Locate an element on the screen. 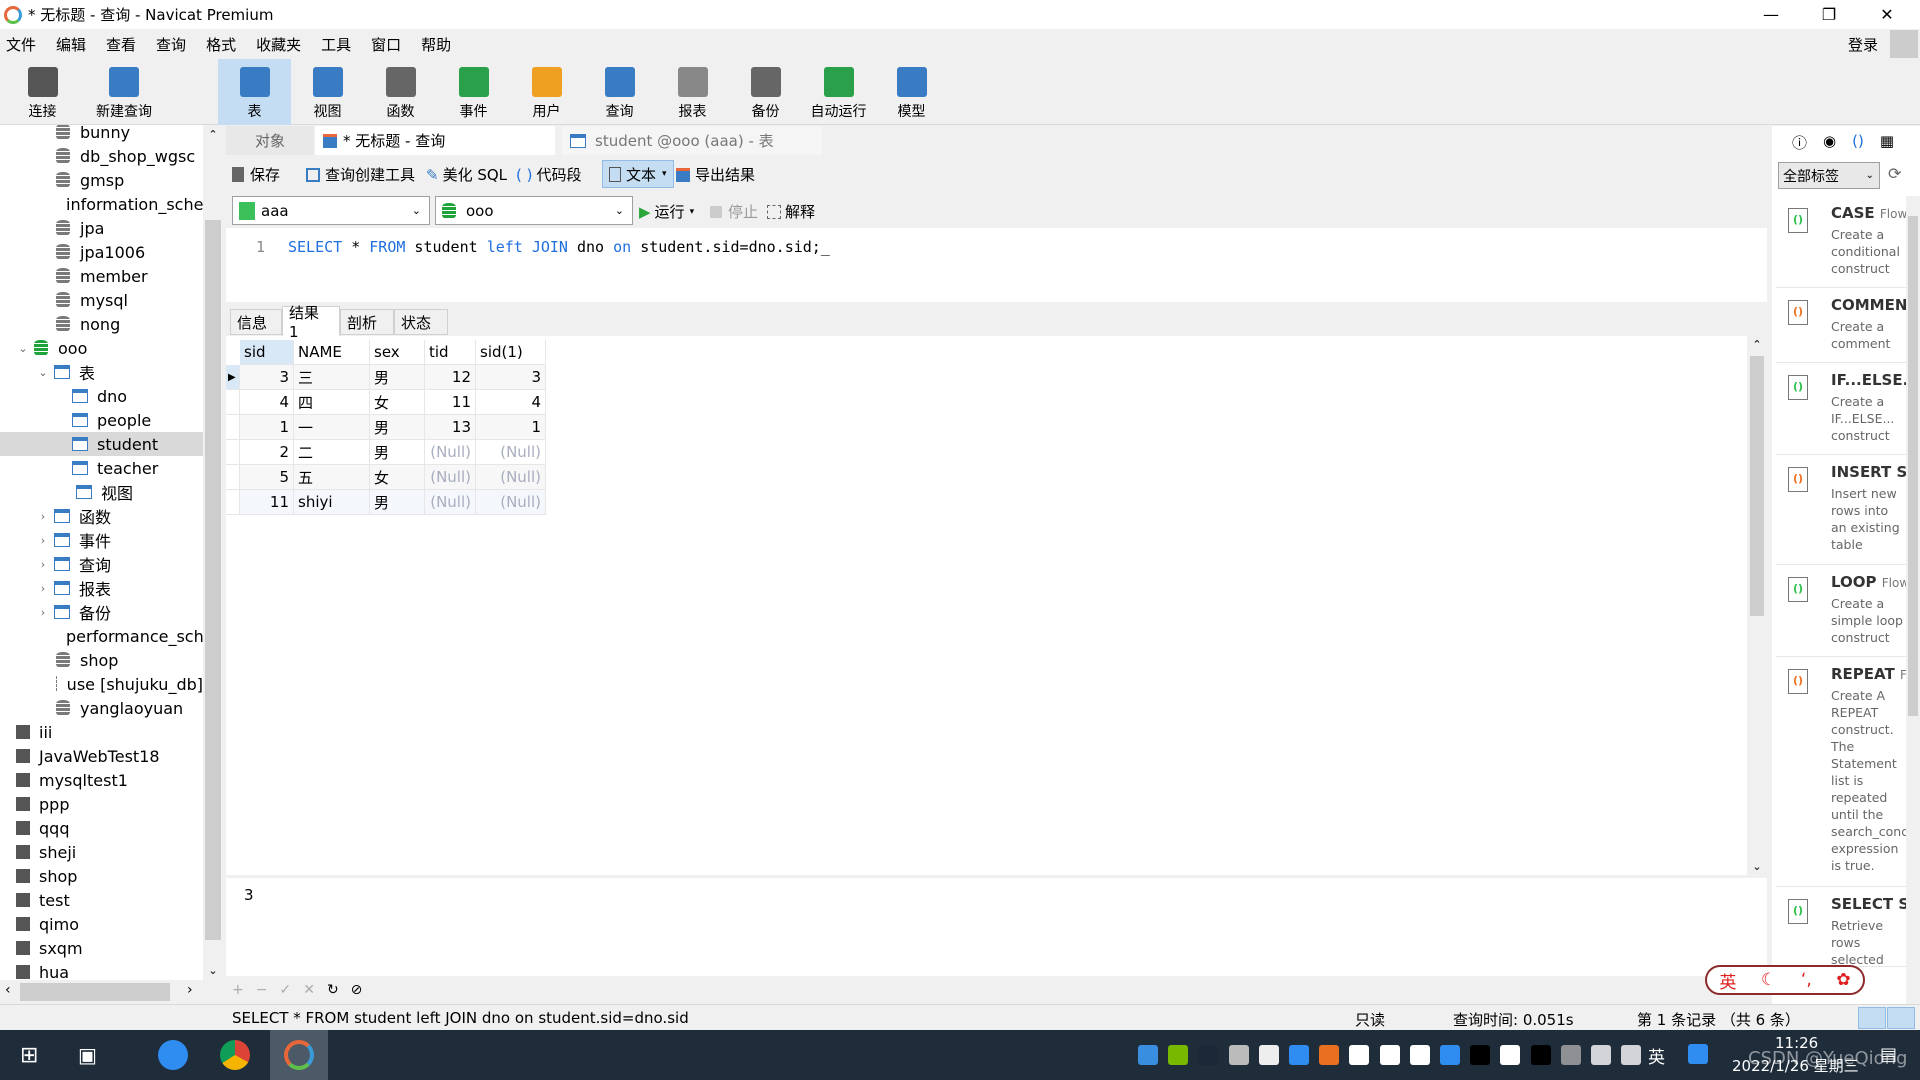 The image size is (1920, 1080). tree-item: ⌄ 表 is located at coordinates (101, 372).